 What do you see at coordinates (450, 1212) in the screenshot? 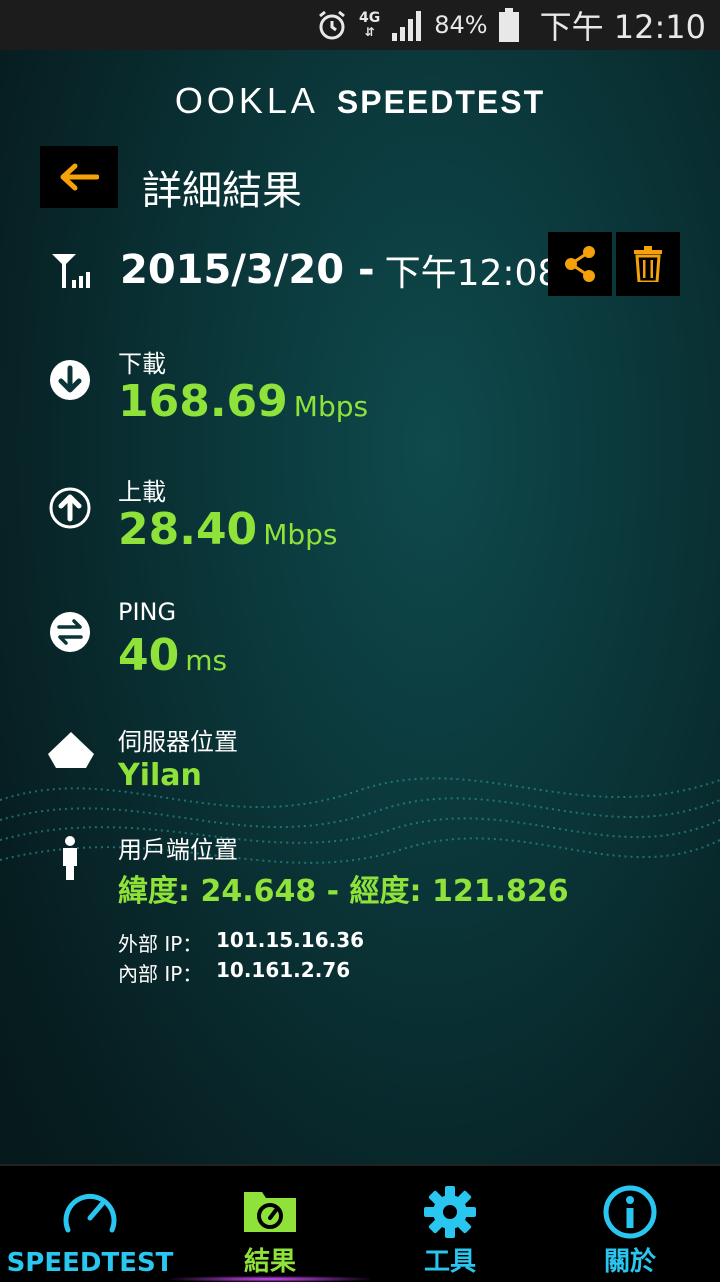
I see `gear-icon` at bounding box center [450, 1212].